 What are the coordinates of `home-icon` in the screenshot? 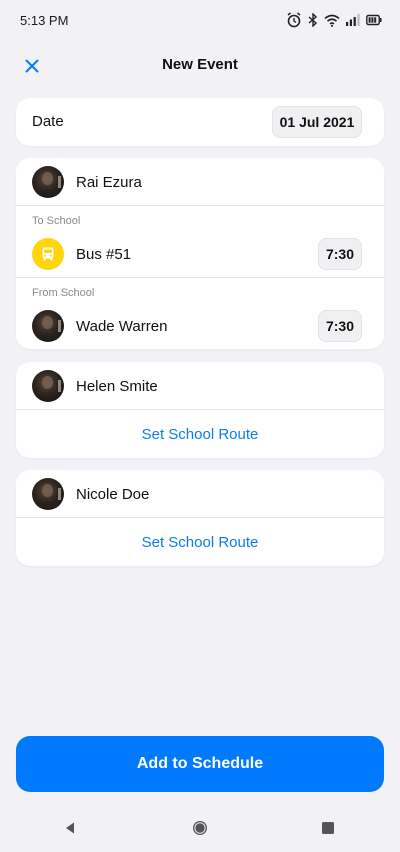 It's located at (200, 828).